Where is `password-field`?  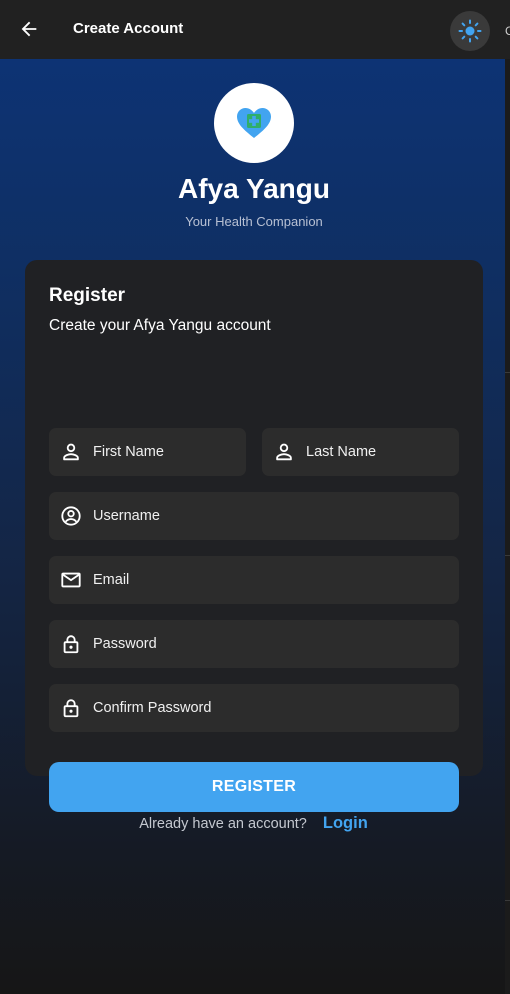
password-field is located at coordinates (254, 644).